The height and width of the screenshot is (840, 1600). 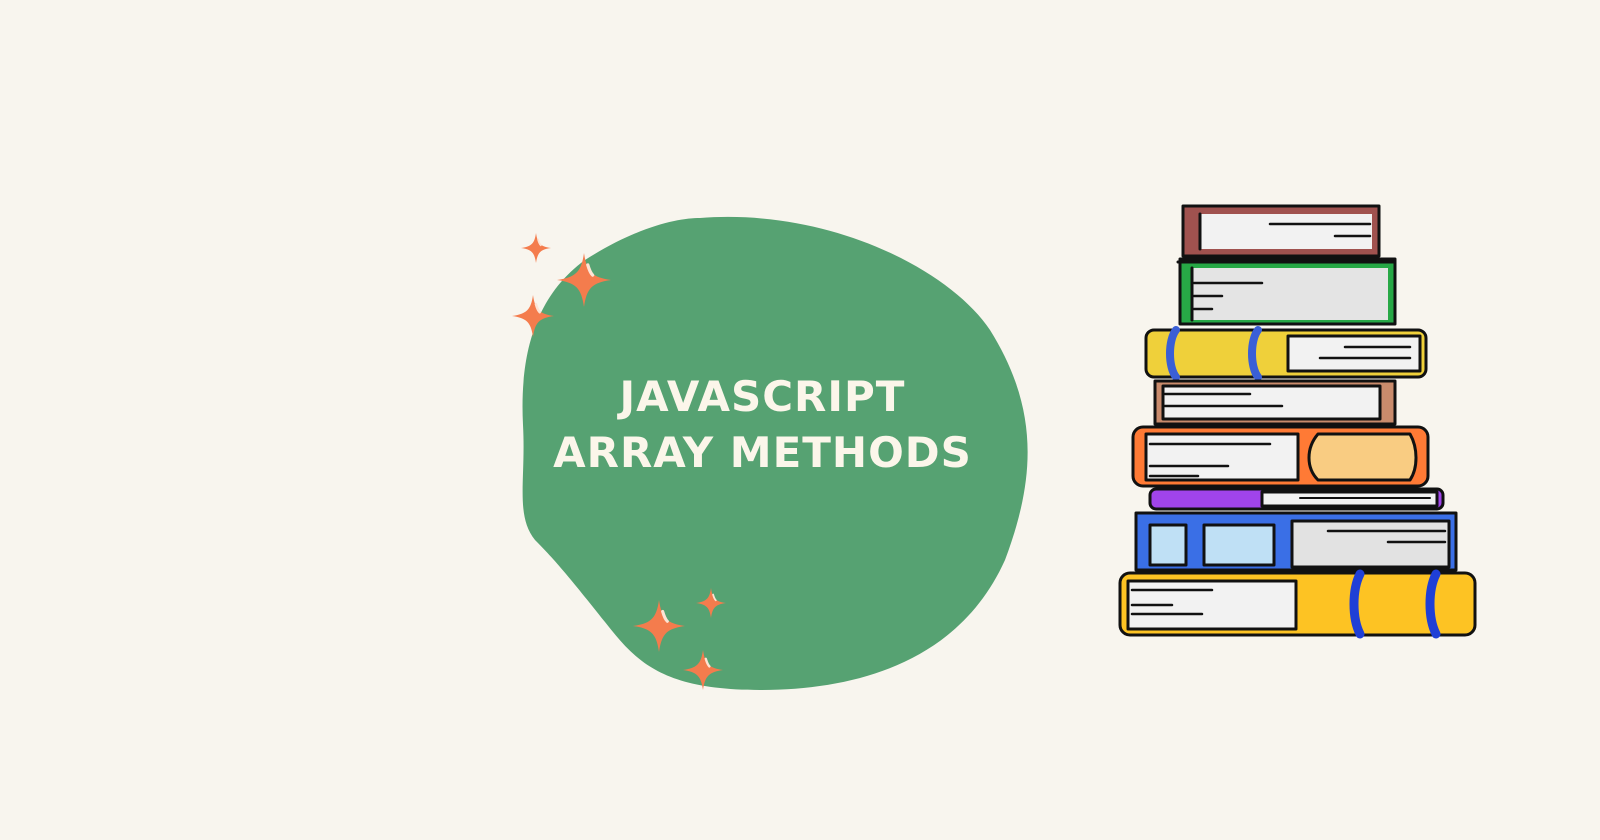 What do you see at coordinates (1296, 541) in the screenshot?
I see `book-blue` at bounding box center [1296, 541].